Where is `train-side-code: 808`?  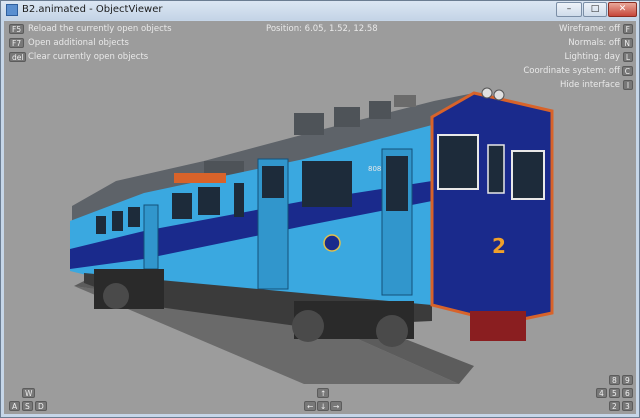
train-side-code: 808 is located at coordinates (374, 169).